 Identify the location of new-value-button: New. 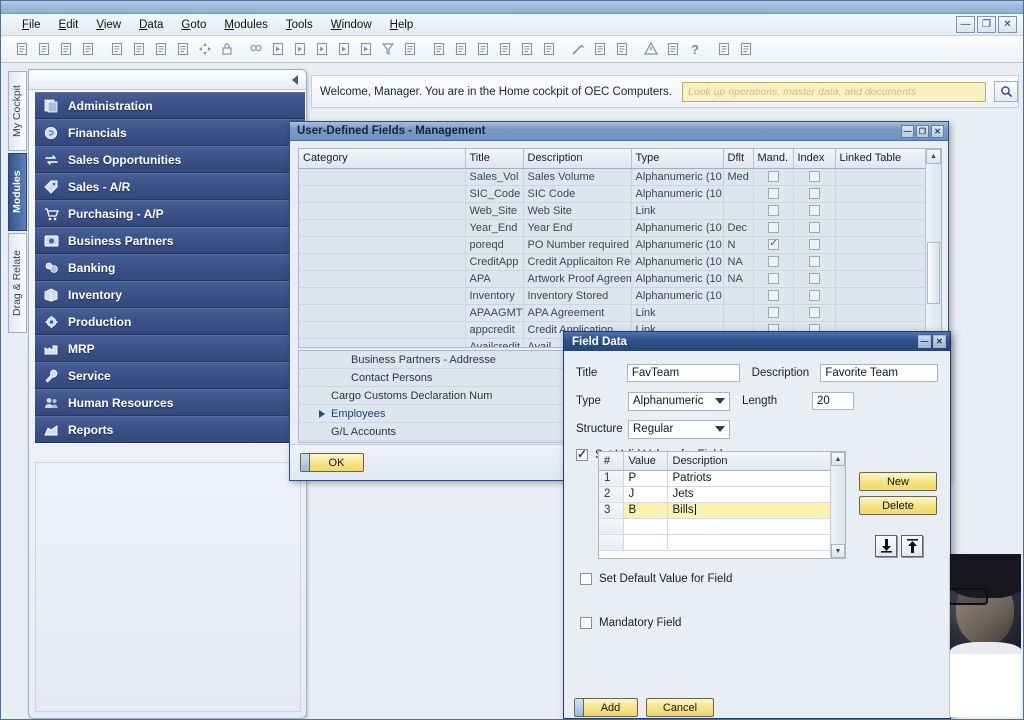
(898, 481).